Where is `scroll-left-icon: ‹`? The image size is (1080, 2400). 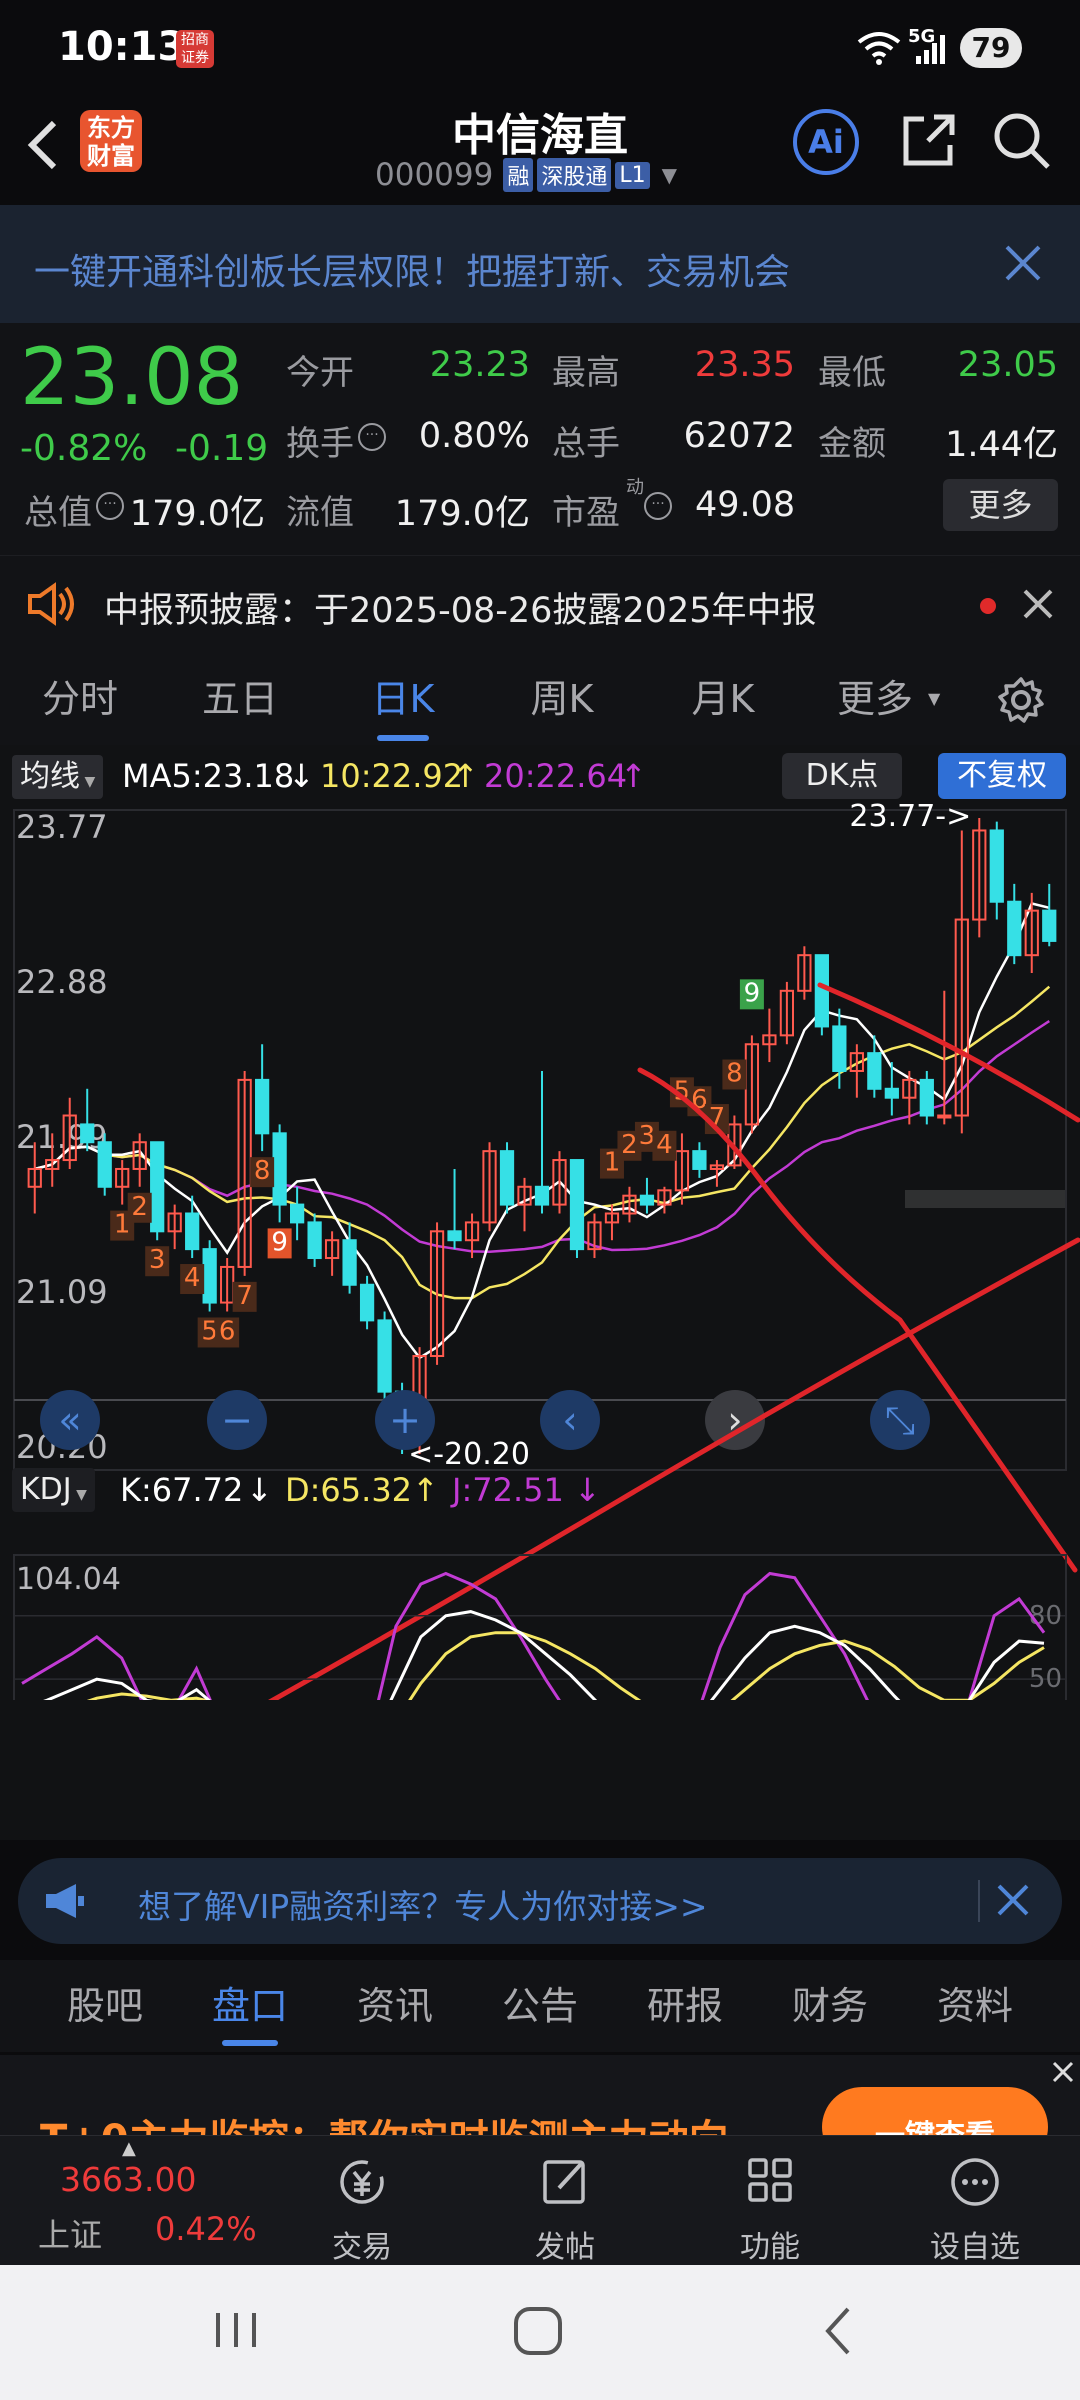
scroll-left-icon: ‹ is located at coordinates (570, 1420).